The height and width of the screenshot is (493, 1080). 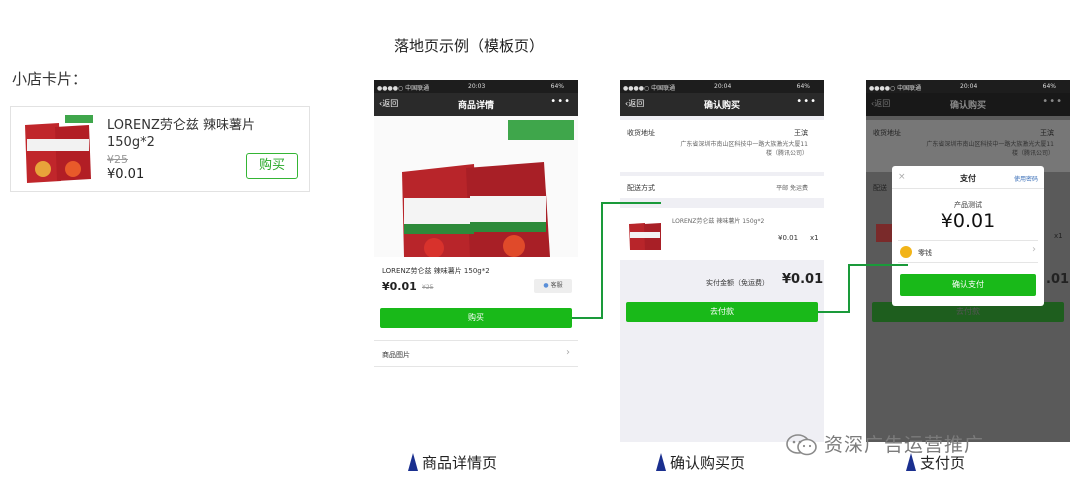 I want to click on nav-bar: ‹返回 商品详情 •••, so click(x=476, y=104).